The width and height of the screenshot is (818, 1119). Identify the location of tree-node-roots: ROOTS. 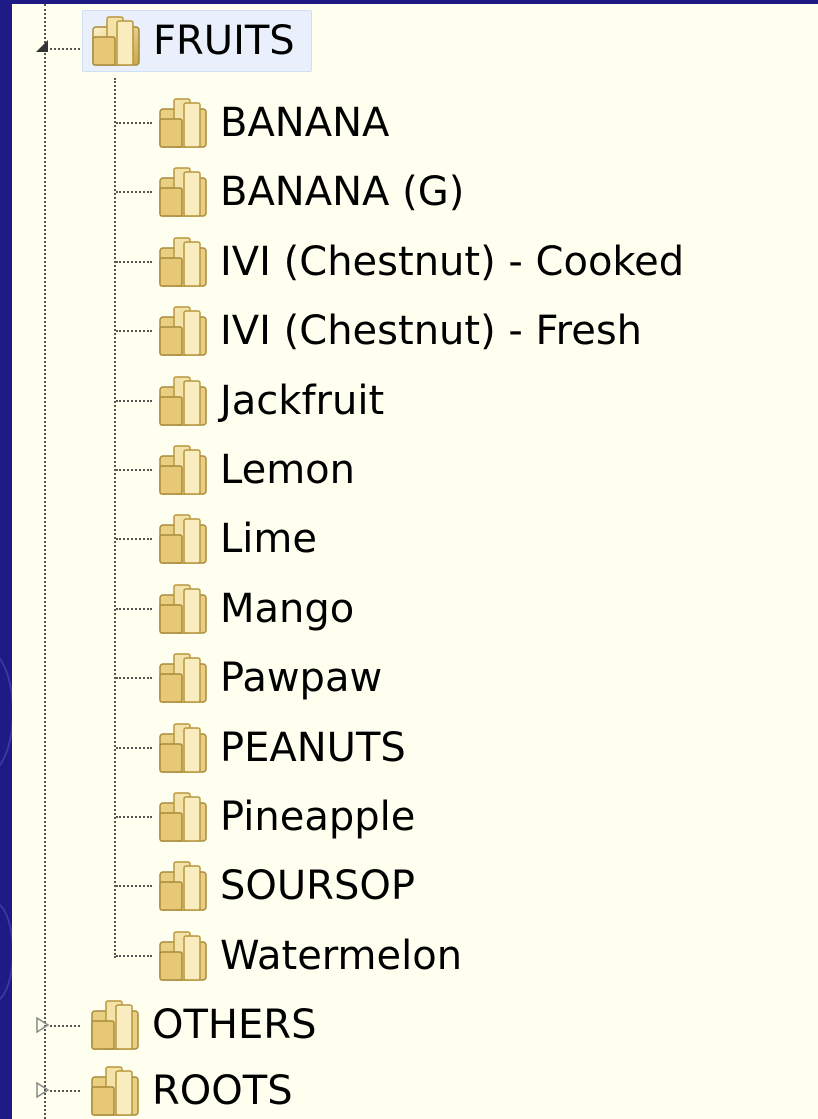
(193, 1089).